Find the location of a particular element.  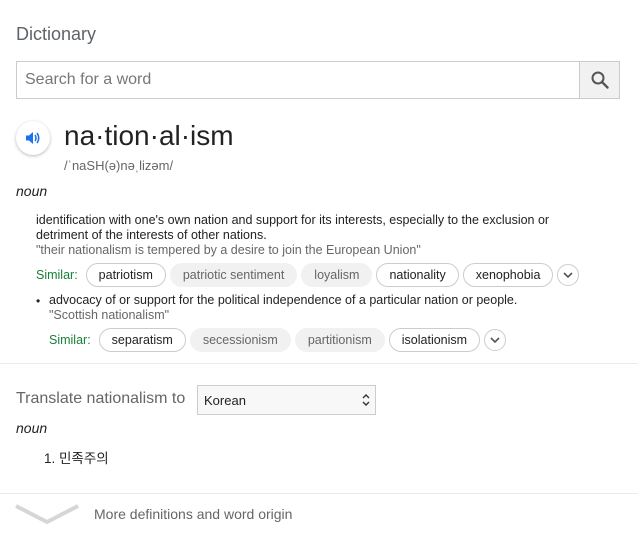

phonetic-transcription: /ˈnaSH(ə)nəˌlizəm/ is located at coordinates (119, 165).